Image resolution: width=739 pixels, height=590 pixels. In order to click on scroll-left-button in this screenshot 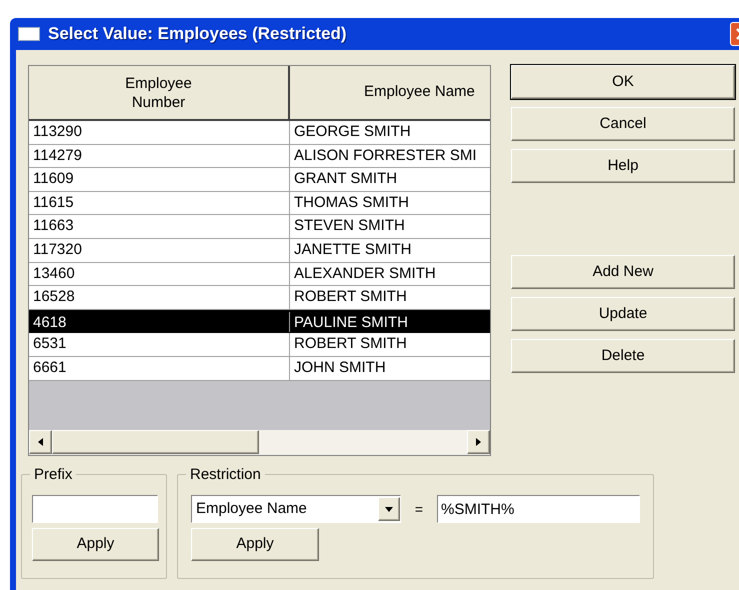, I will do `click(40, 442)`.